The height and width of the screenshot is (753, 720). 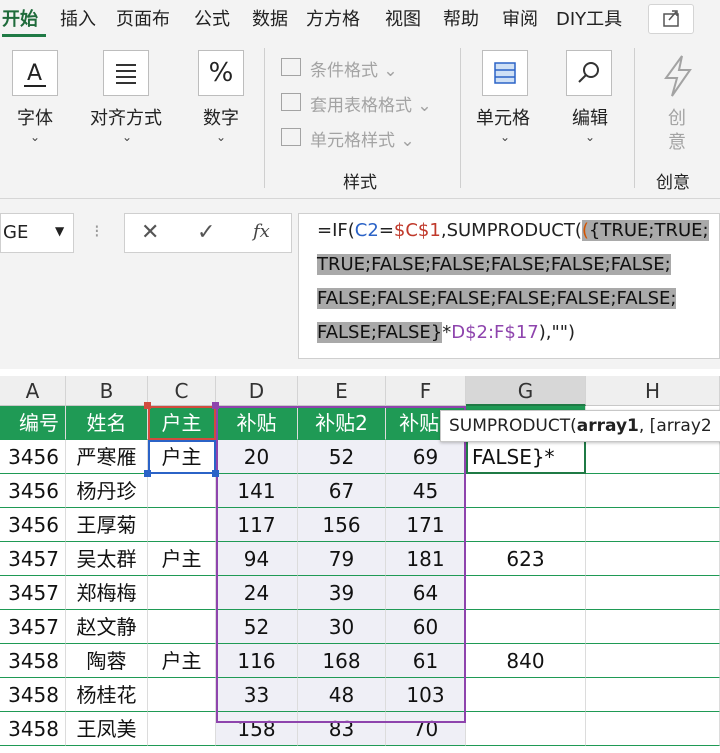 I want to click on number-group-label: 数字, so click(x=221, y=117).